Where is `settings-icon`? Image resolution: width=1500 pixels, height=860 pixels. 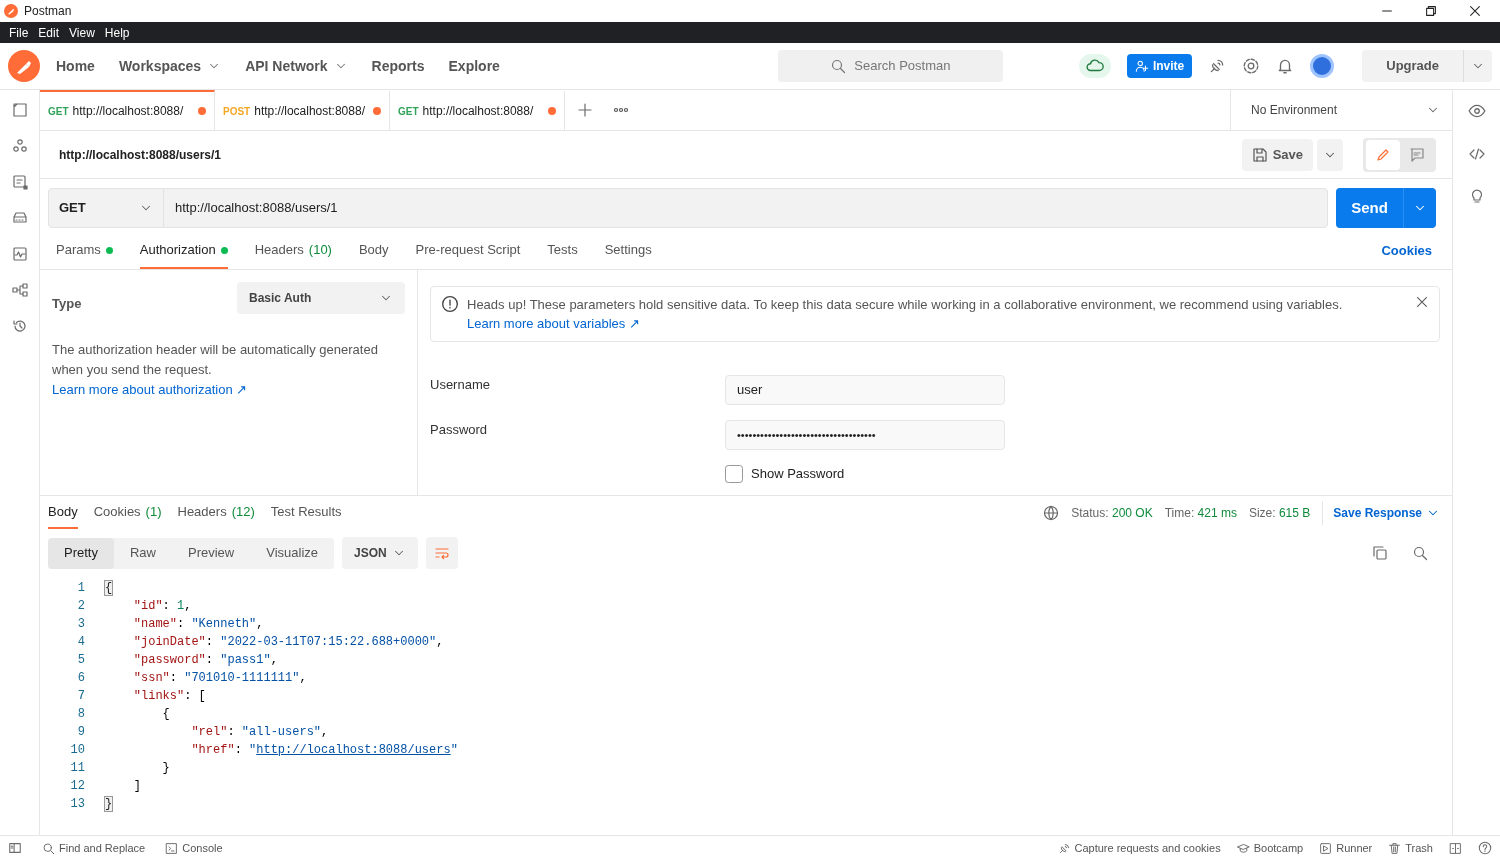
settings-icon is located at coordinates (1251, 66).